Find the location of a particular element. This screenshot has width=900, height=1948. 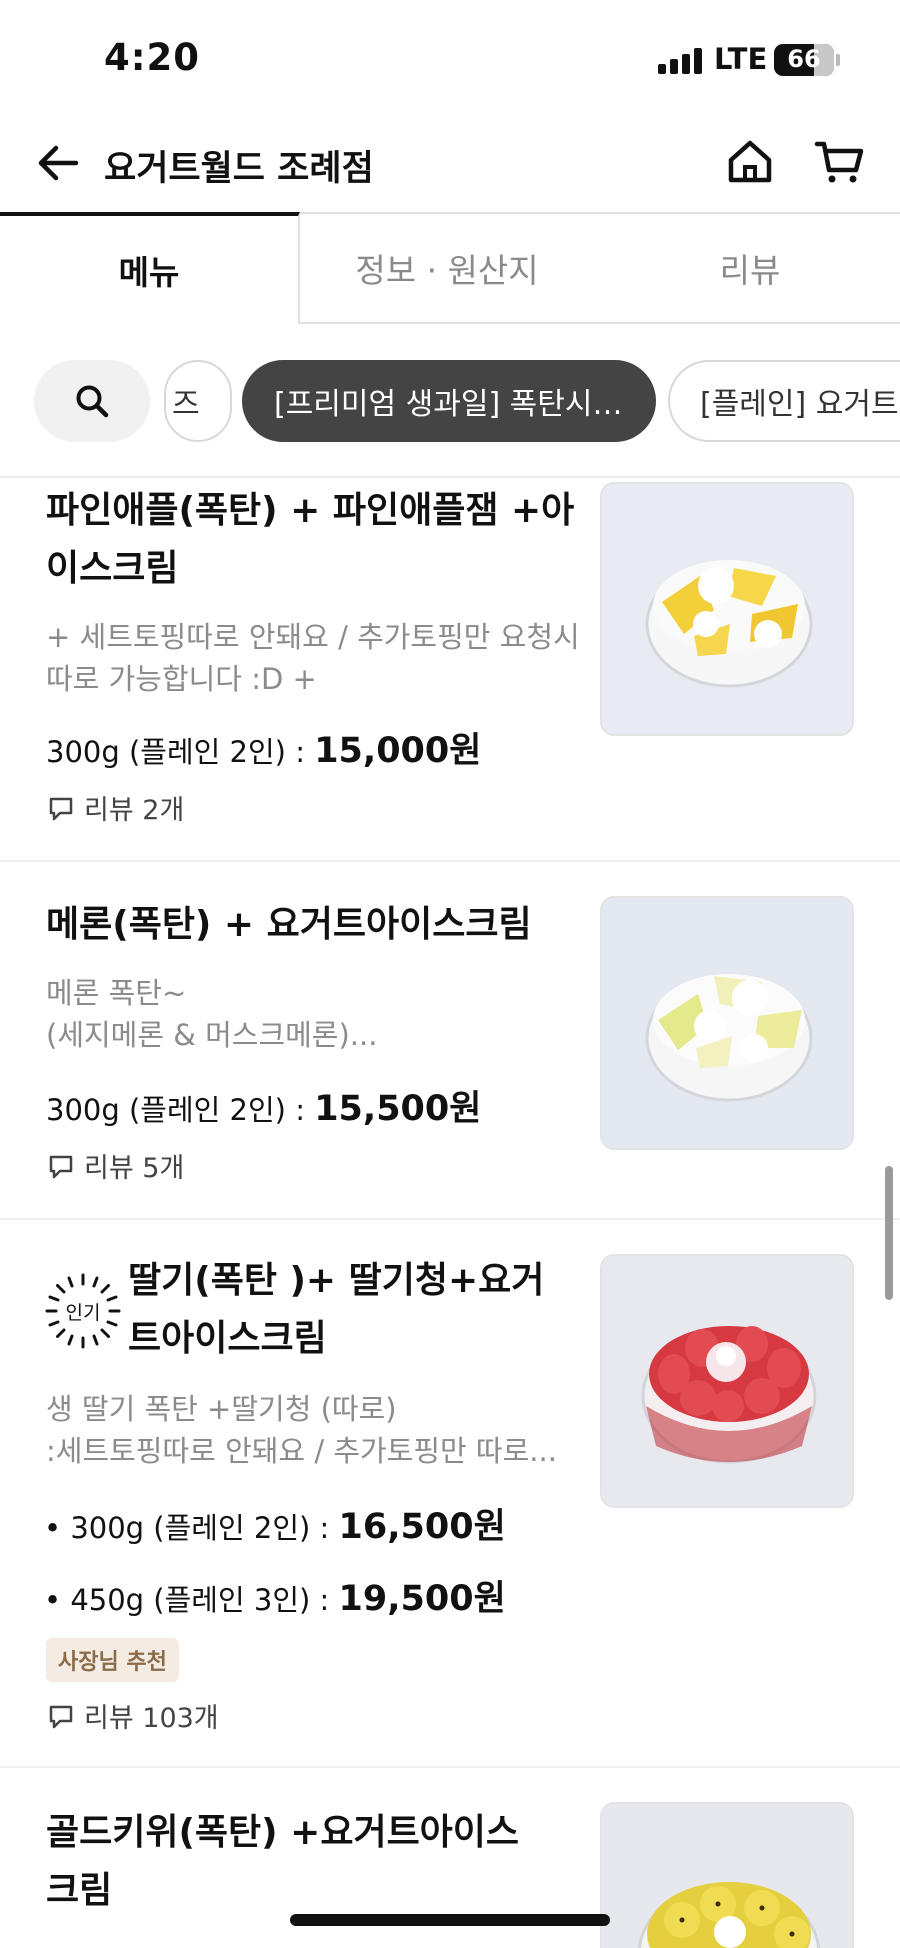

store-title: 요거트월드 조례점 is located at coordinates (239, 169).